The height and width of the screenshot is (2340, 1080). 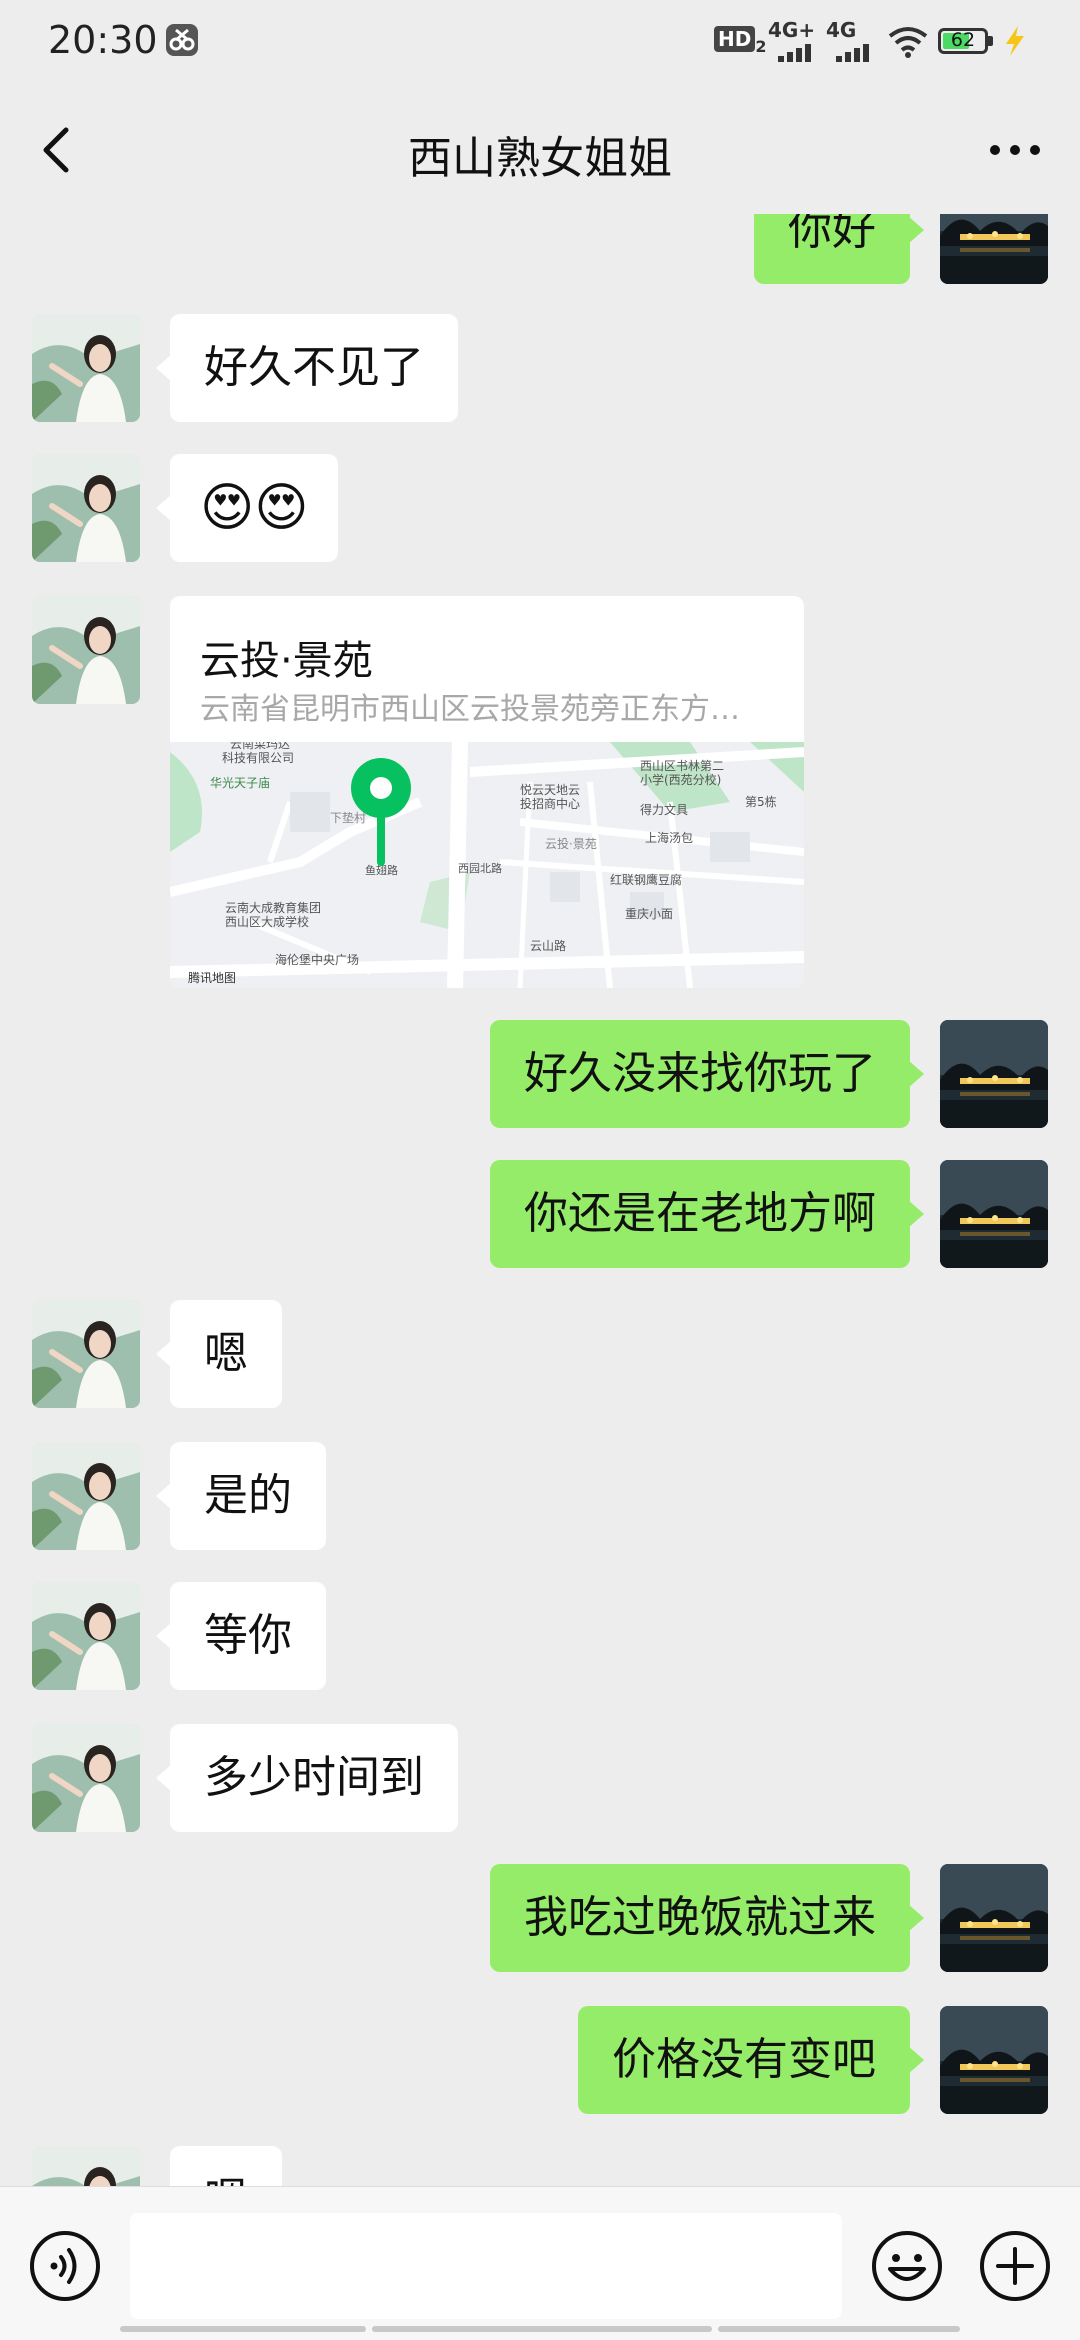 I want to click on map-label: 红联钢鹰豆腐, so click(x=646, y=879).